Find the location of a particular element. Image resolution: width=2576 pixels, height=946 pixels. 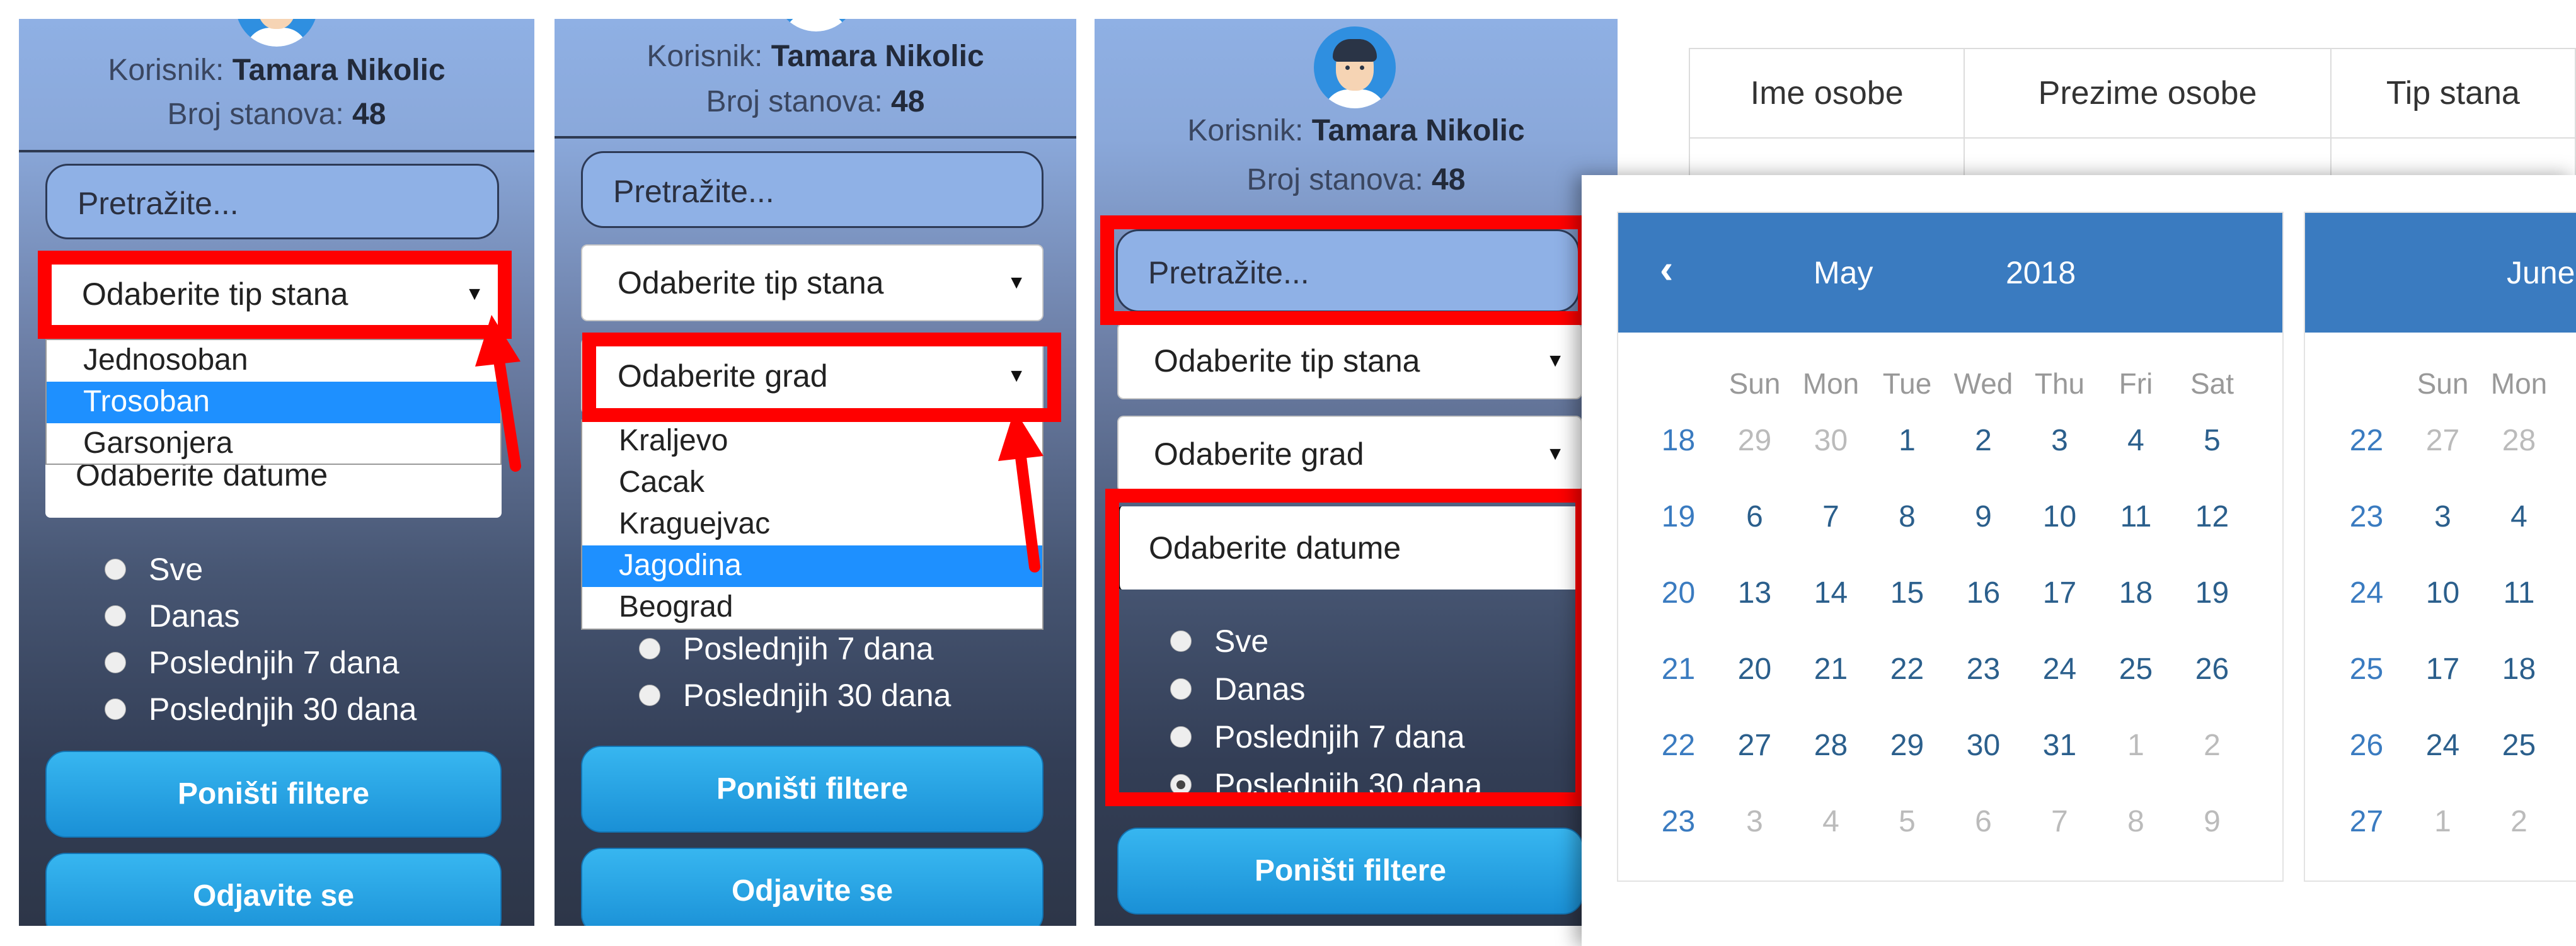

dropdown-option: Kraguejvac is located at coordinates (812, 524).